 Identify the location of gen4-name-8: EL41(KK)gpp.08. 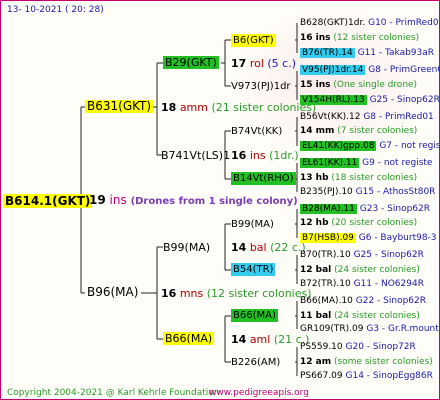
(338, 146).